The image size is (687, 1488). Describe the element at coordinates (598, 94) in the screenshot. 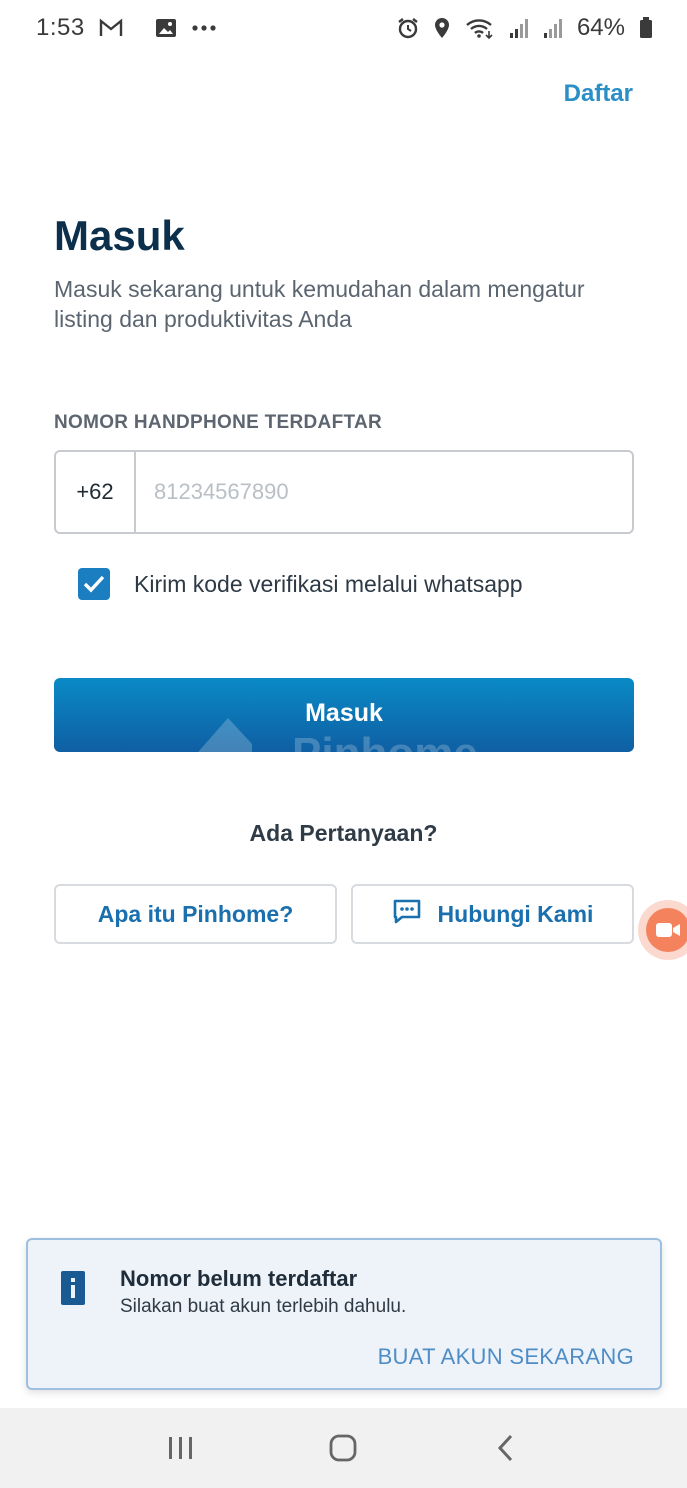

I see `register-link: Daftar` at that location.